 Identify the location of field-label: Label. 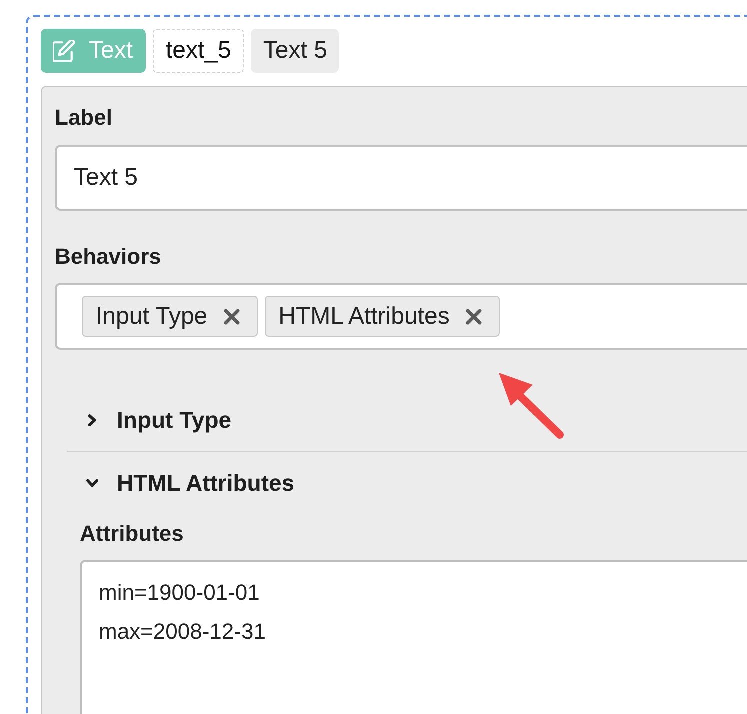
(83, 117).